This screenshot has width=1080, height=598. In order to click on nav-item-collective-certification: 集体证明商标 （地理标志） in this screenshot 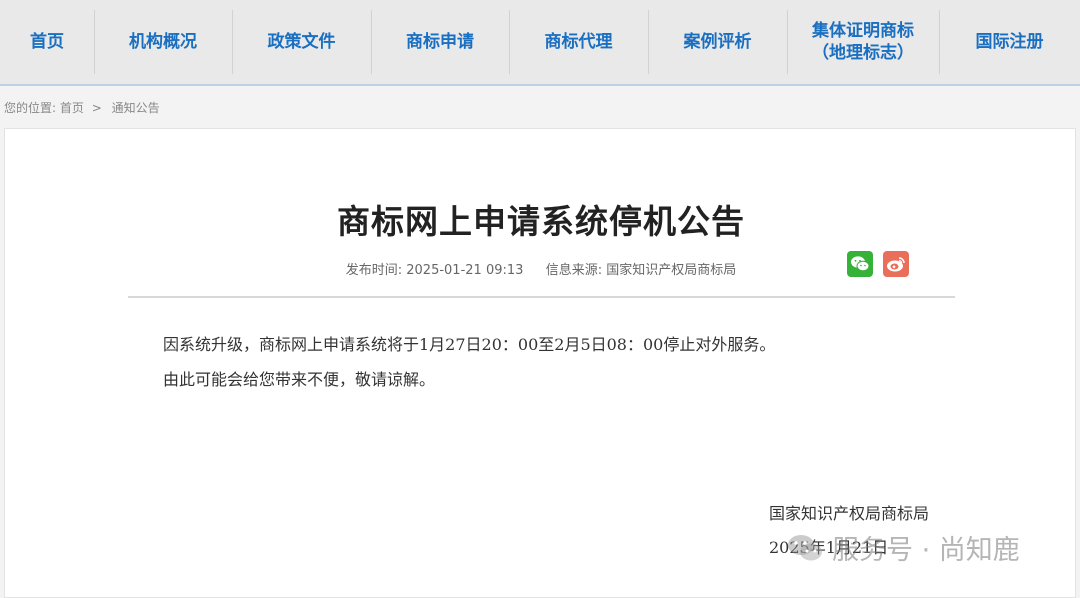, I will do `click(863, 42)`.